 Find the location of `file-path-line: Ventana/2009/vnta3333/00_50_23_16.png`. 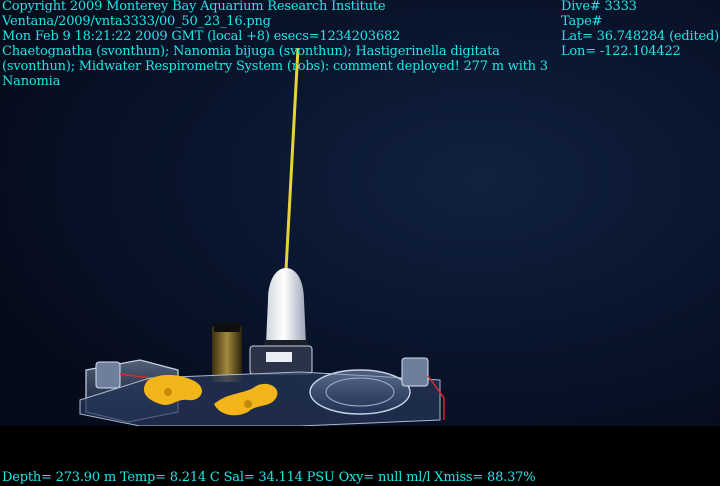

file-path-line: Ventana/2009/vnta3333/00_50_23_16.png is located at coordinates (136, 21).